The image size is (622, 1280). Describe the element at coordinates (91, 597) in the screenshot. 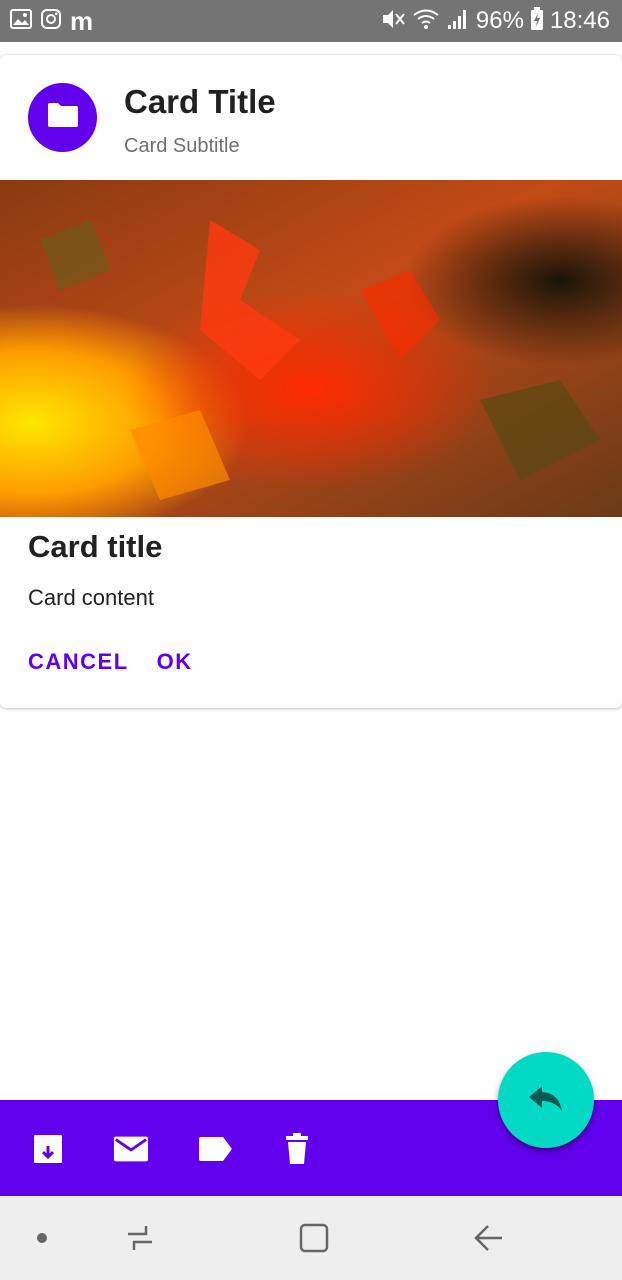

I see `card-content-text: Card content` at that location.